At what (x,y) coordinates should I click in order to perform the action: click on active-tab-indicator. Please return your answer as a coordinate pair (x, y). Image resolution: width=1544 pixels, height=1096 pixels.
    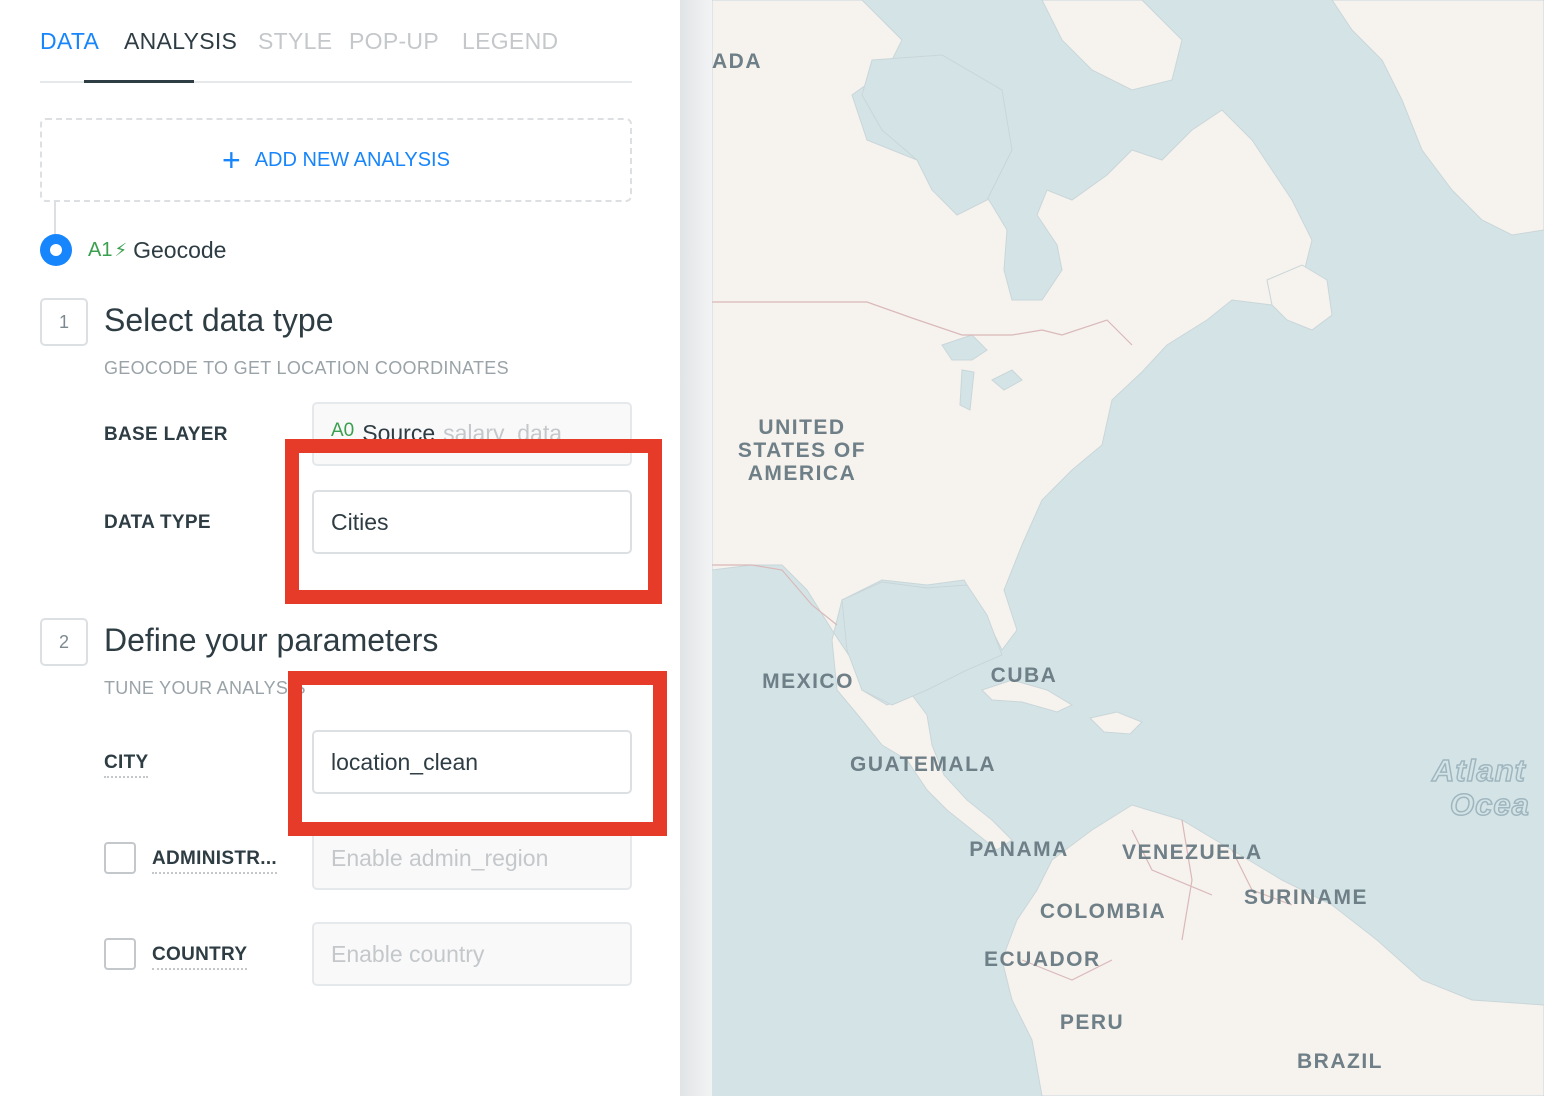
    Looking at the image, I should click on (139, 81).